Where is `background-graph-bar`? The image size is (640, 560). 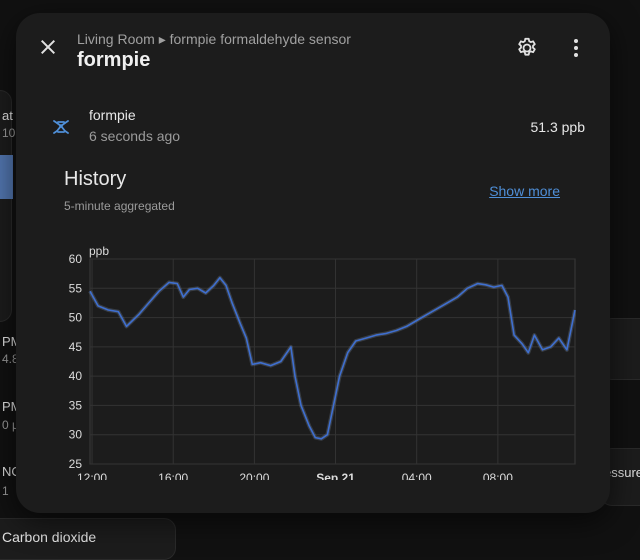
background-graph-bar is located at coordinates (6, 177).